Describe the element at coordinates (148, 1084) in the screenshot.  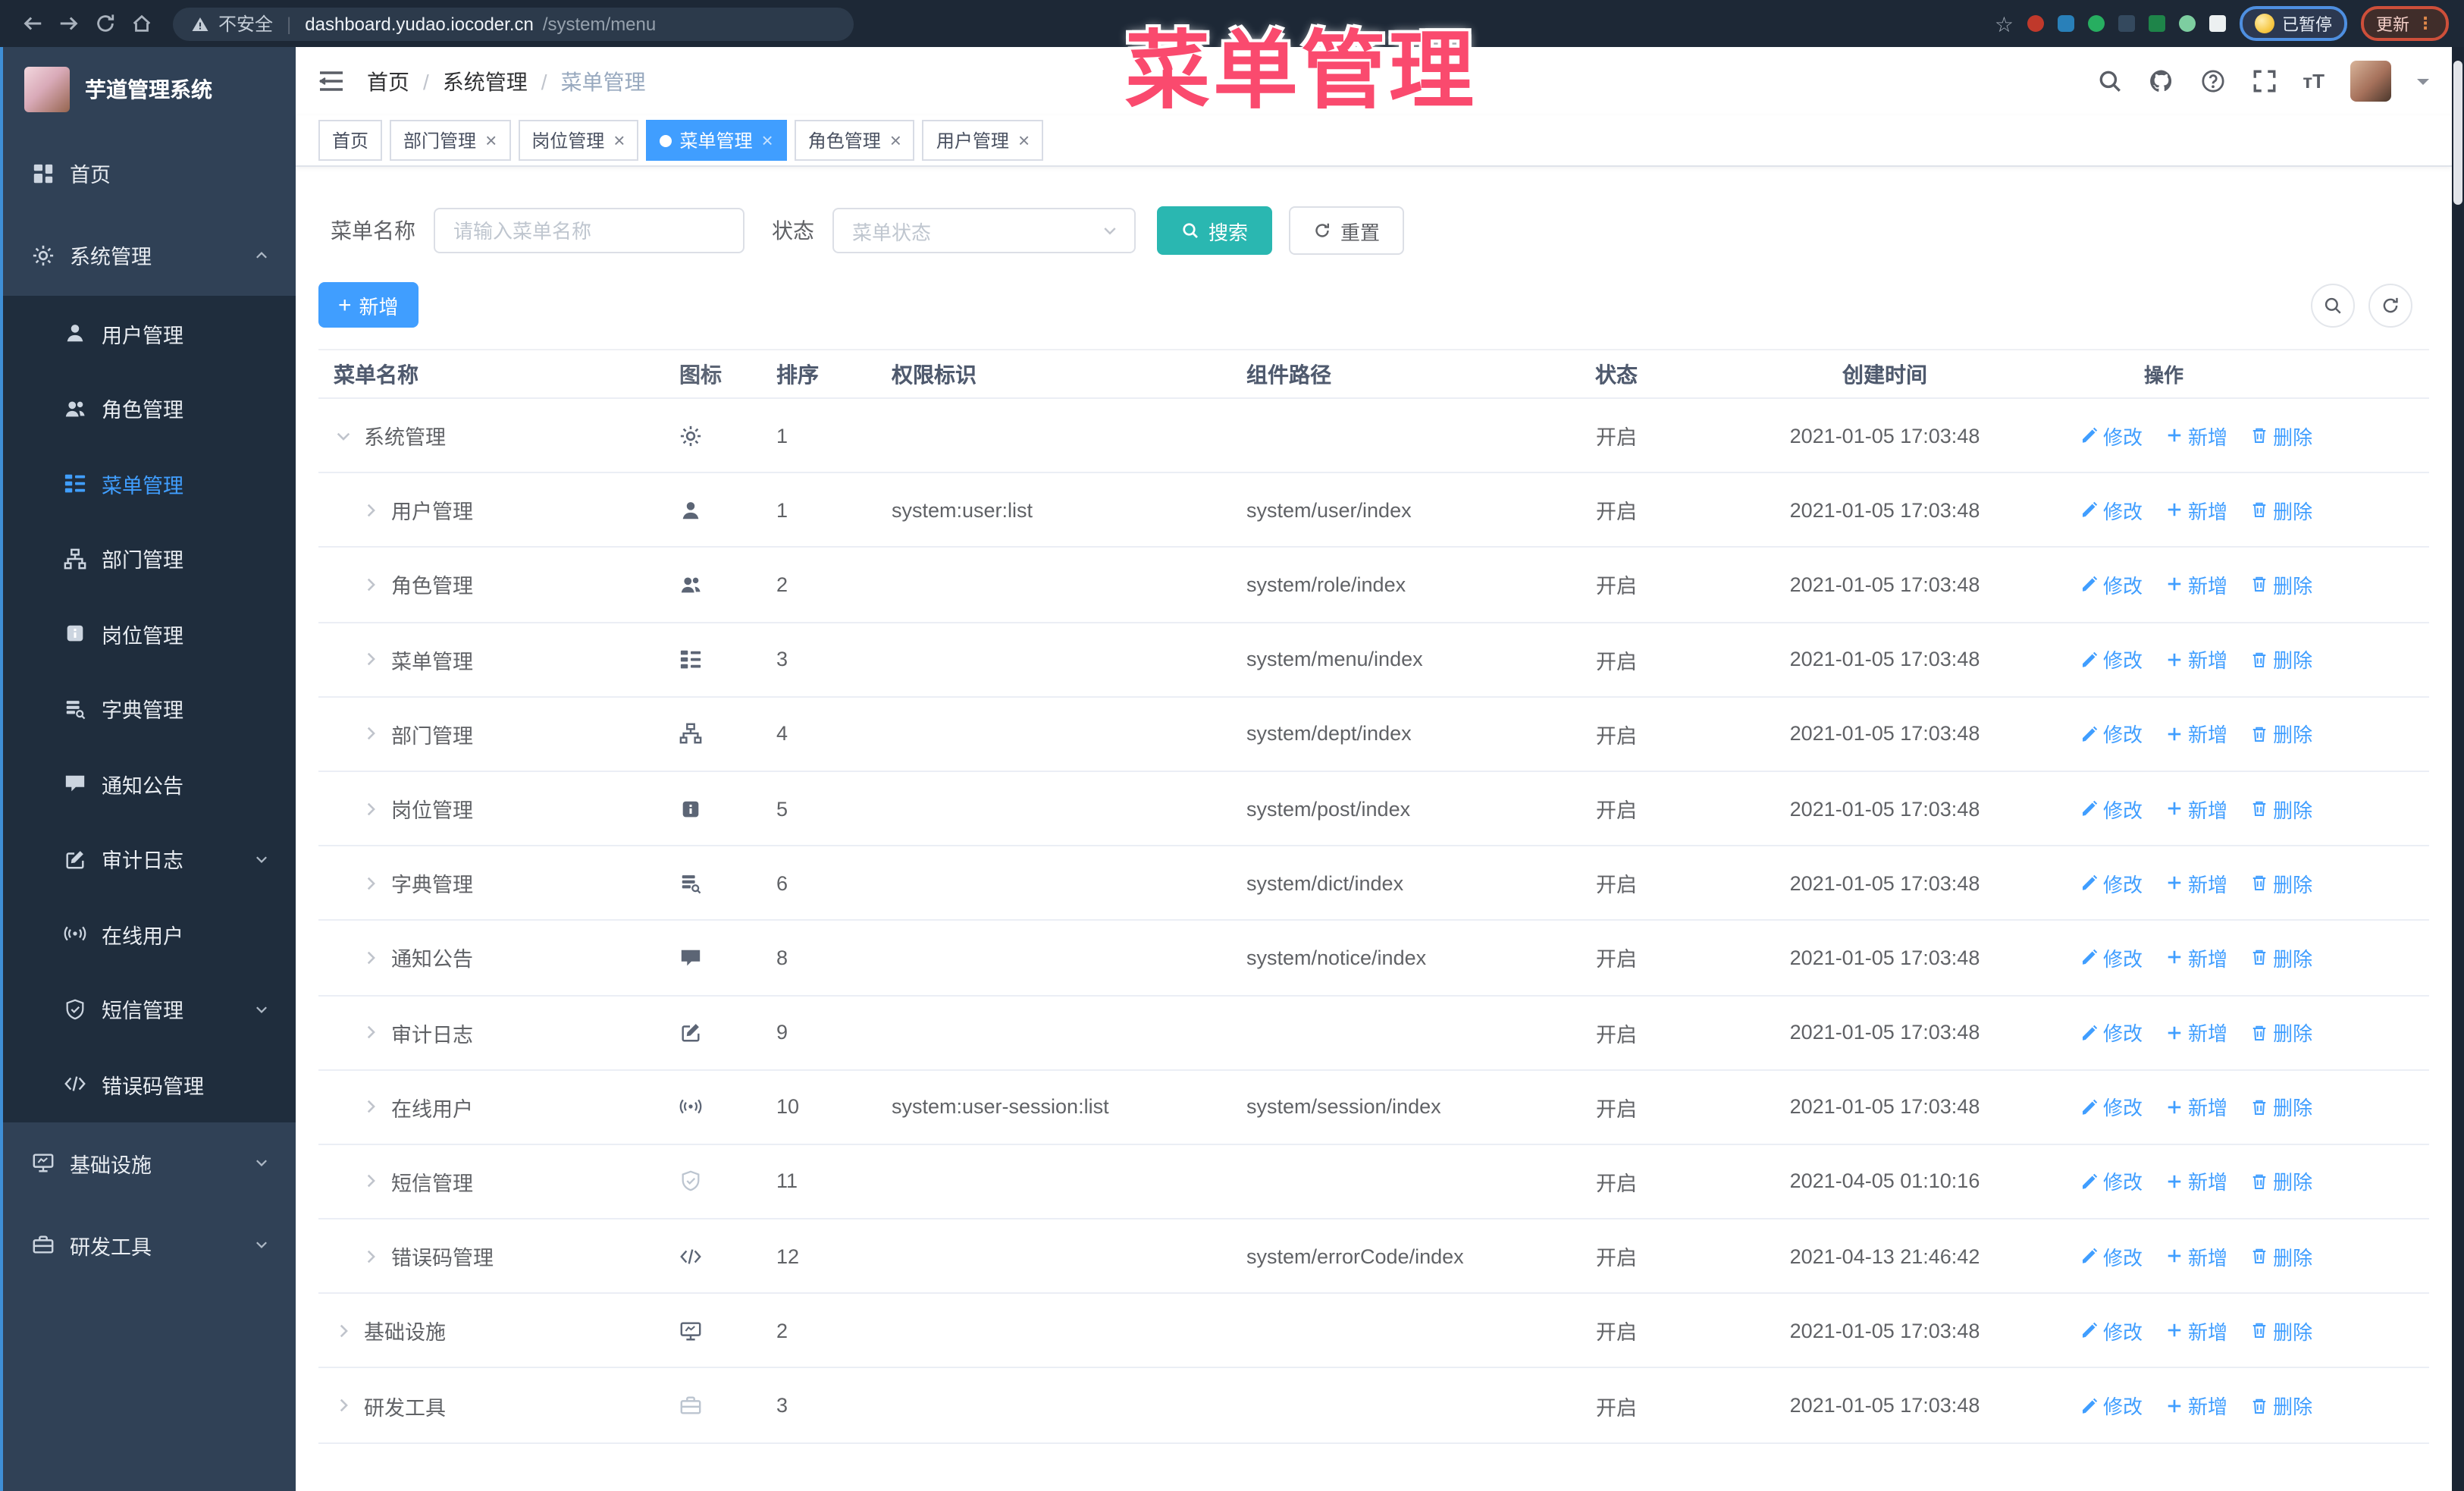
I see `sidebar-item-错误码管理: 错误码管理` at that location.